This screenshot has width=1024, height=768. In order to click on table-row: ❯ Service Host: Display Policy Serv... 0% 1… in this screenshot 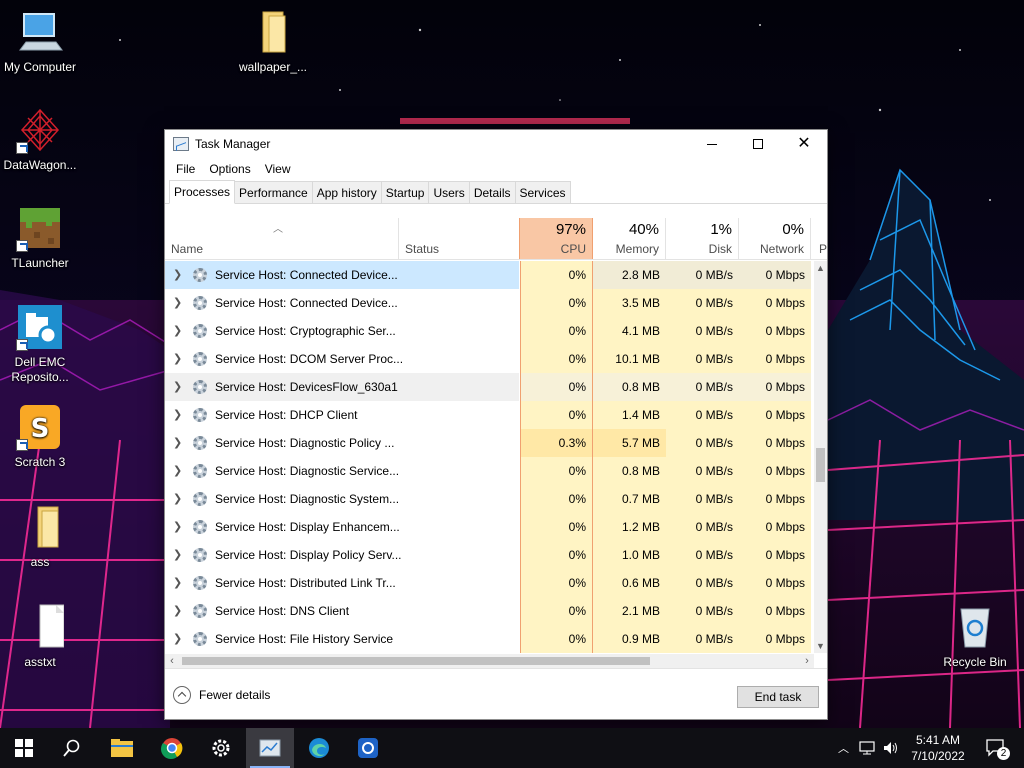, I will do `click(490, 555)`.